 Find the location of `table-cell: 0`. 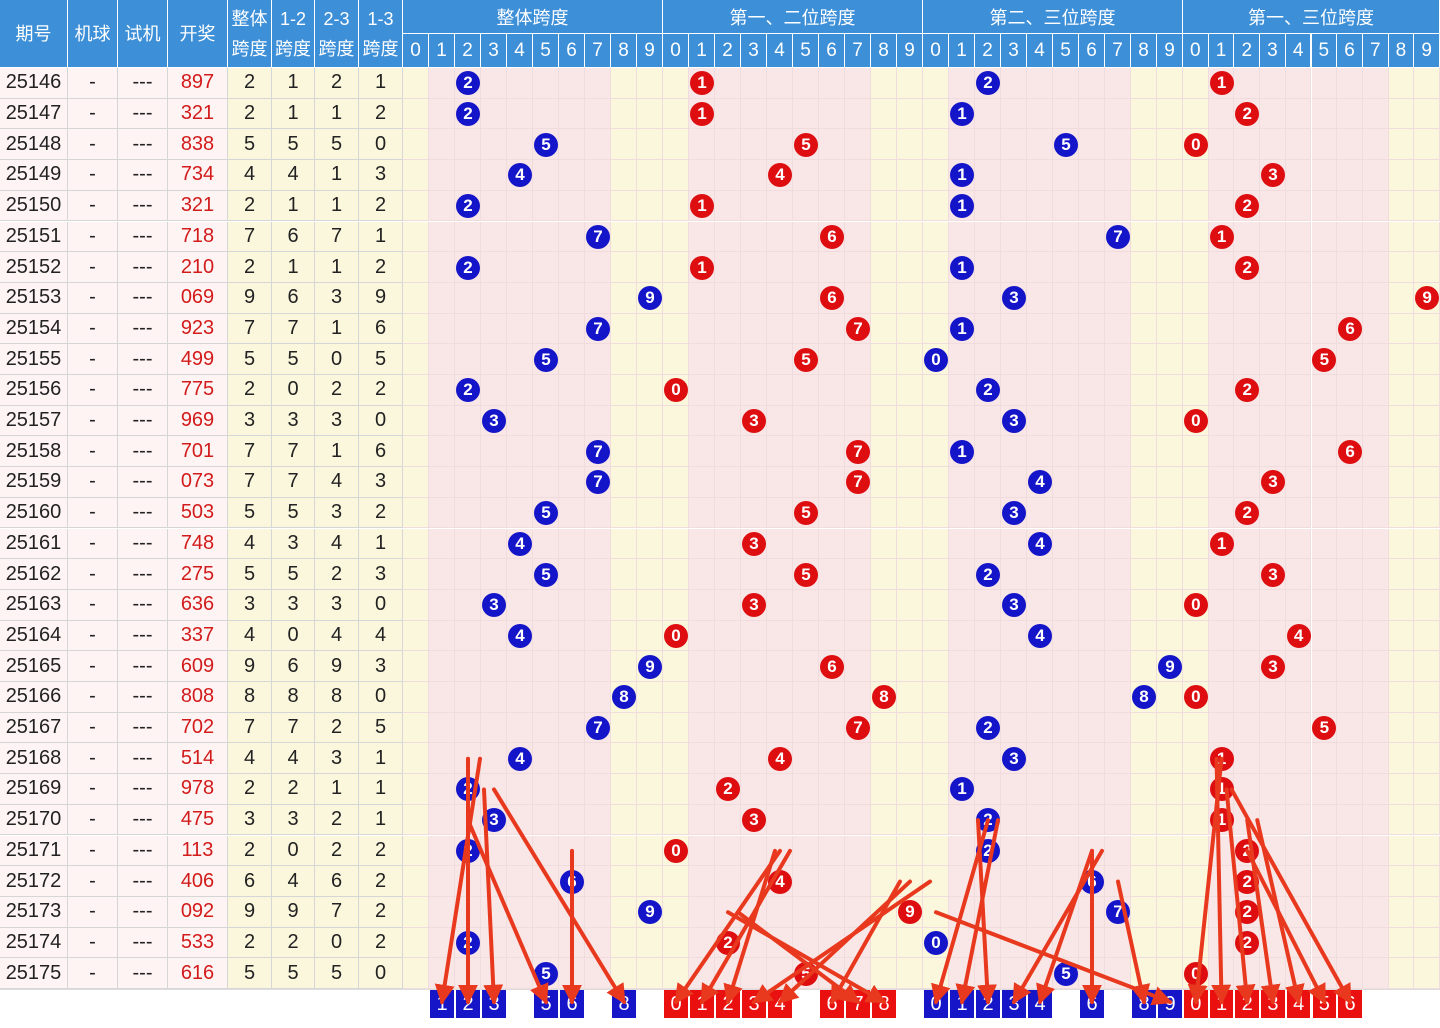

table-cell: 0 is located at coordinates (381, 697).